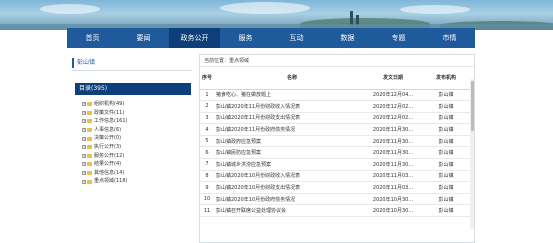 This screenshot has height=243, width=553. Describe the element at coordinates (137, 113) in the screenshot. I see `tree-item-policy: + 政策文件(11)` at that location.